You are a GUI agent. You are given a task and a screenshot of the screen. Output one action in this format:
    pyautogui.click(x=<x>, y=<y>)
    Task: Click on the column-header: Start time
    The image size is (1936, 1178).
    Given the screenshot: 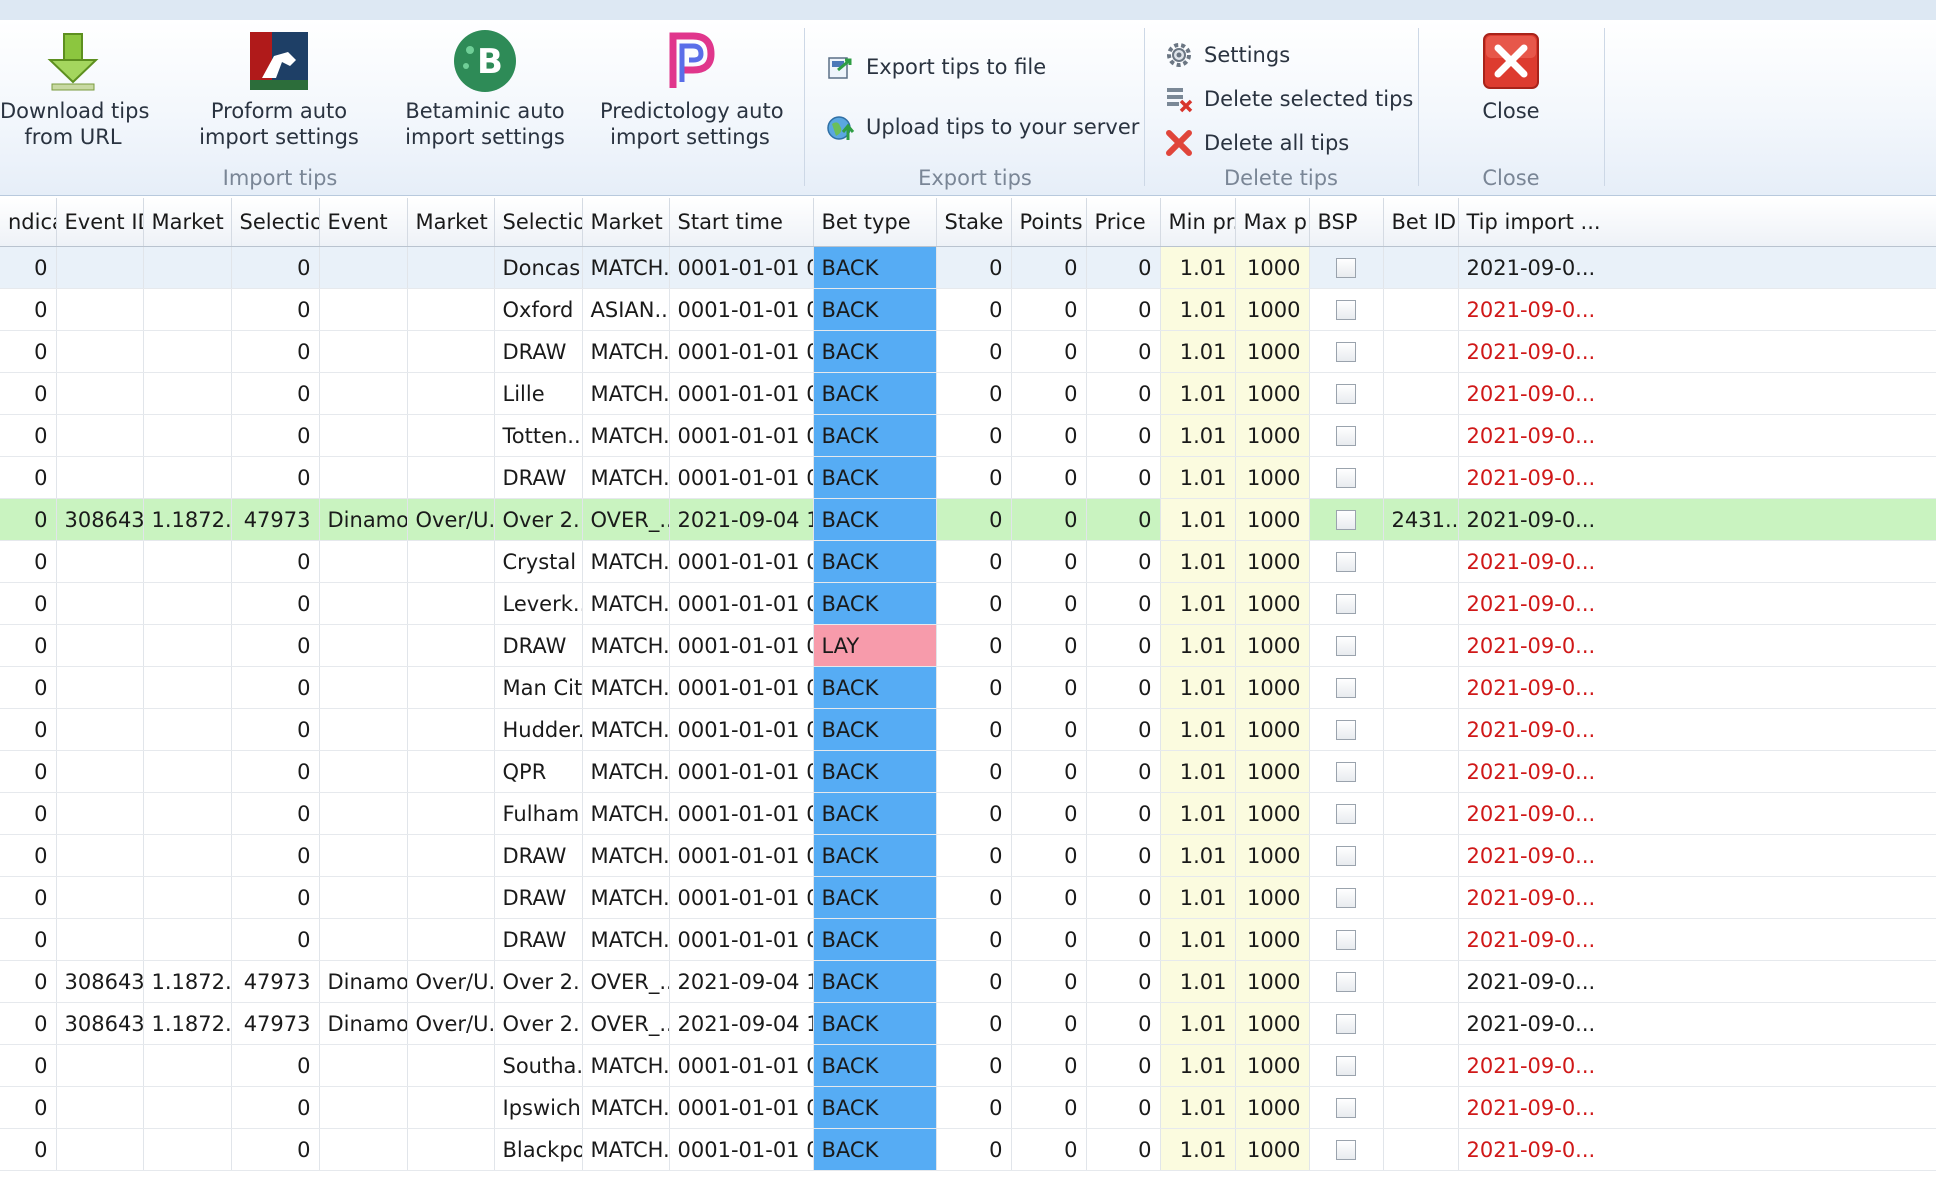 What is the action you would take?
    pyautogui.click(x=741, y=222)
    